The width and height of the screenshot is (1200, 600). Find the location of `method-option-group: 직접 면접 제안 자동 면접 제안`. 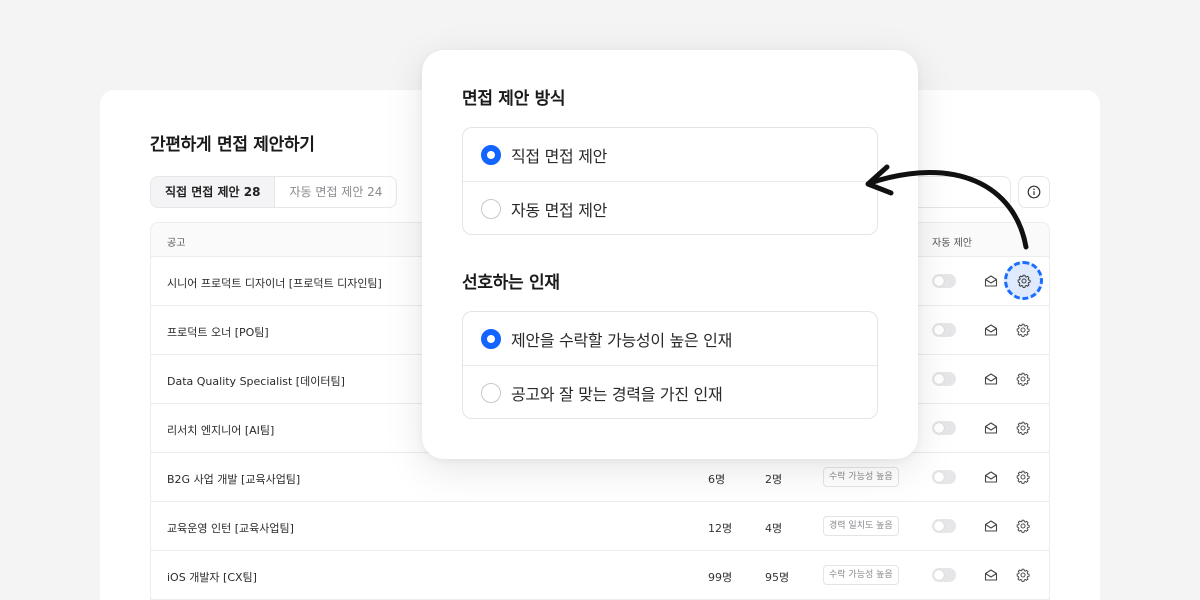

method-option-group: 직접 면접 제안 자동 면접 제안 is located at coordinates (670, 181).